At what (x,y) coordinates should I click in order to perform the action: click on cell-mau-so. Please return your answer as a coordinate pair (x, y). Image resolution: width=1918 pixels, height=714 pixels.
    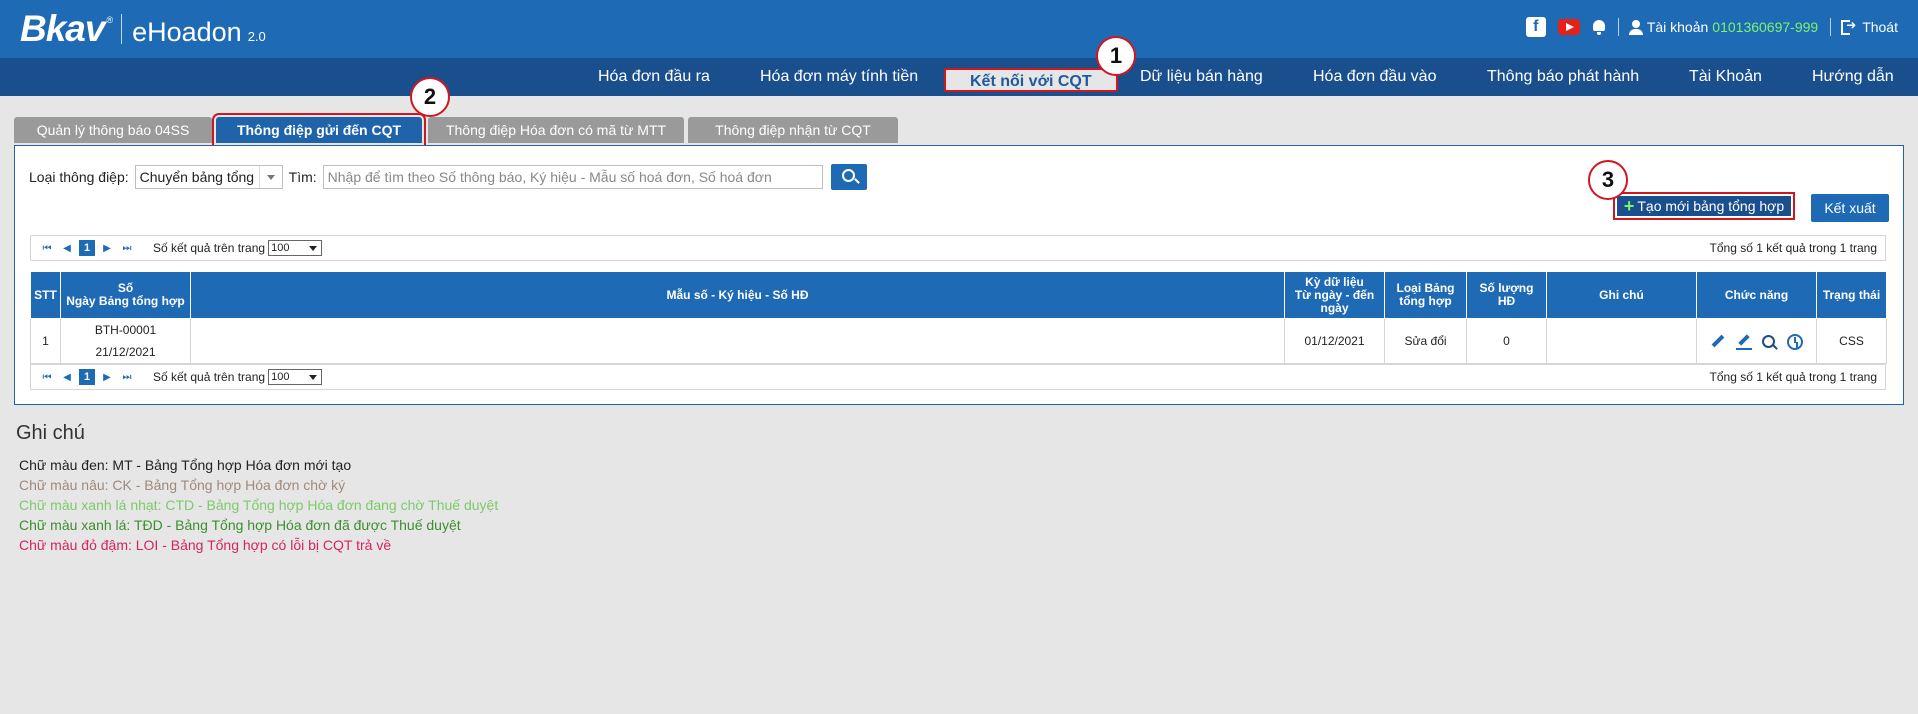
    Looking at the image, I should click on (737, 341).